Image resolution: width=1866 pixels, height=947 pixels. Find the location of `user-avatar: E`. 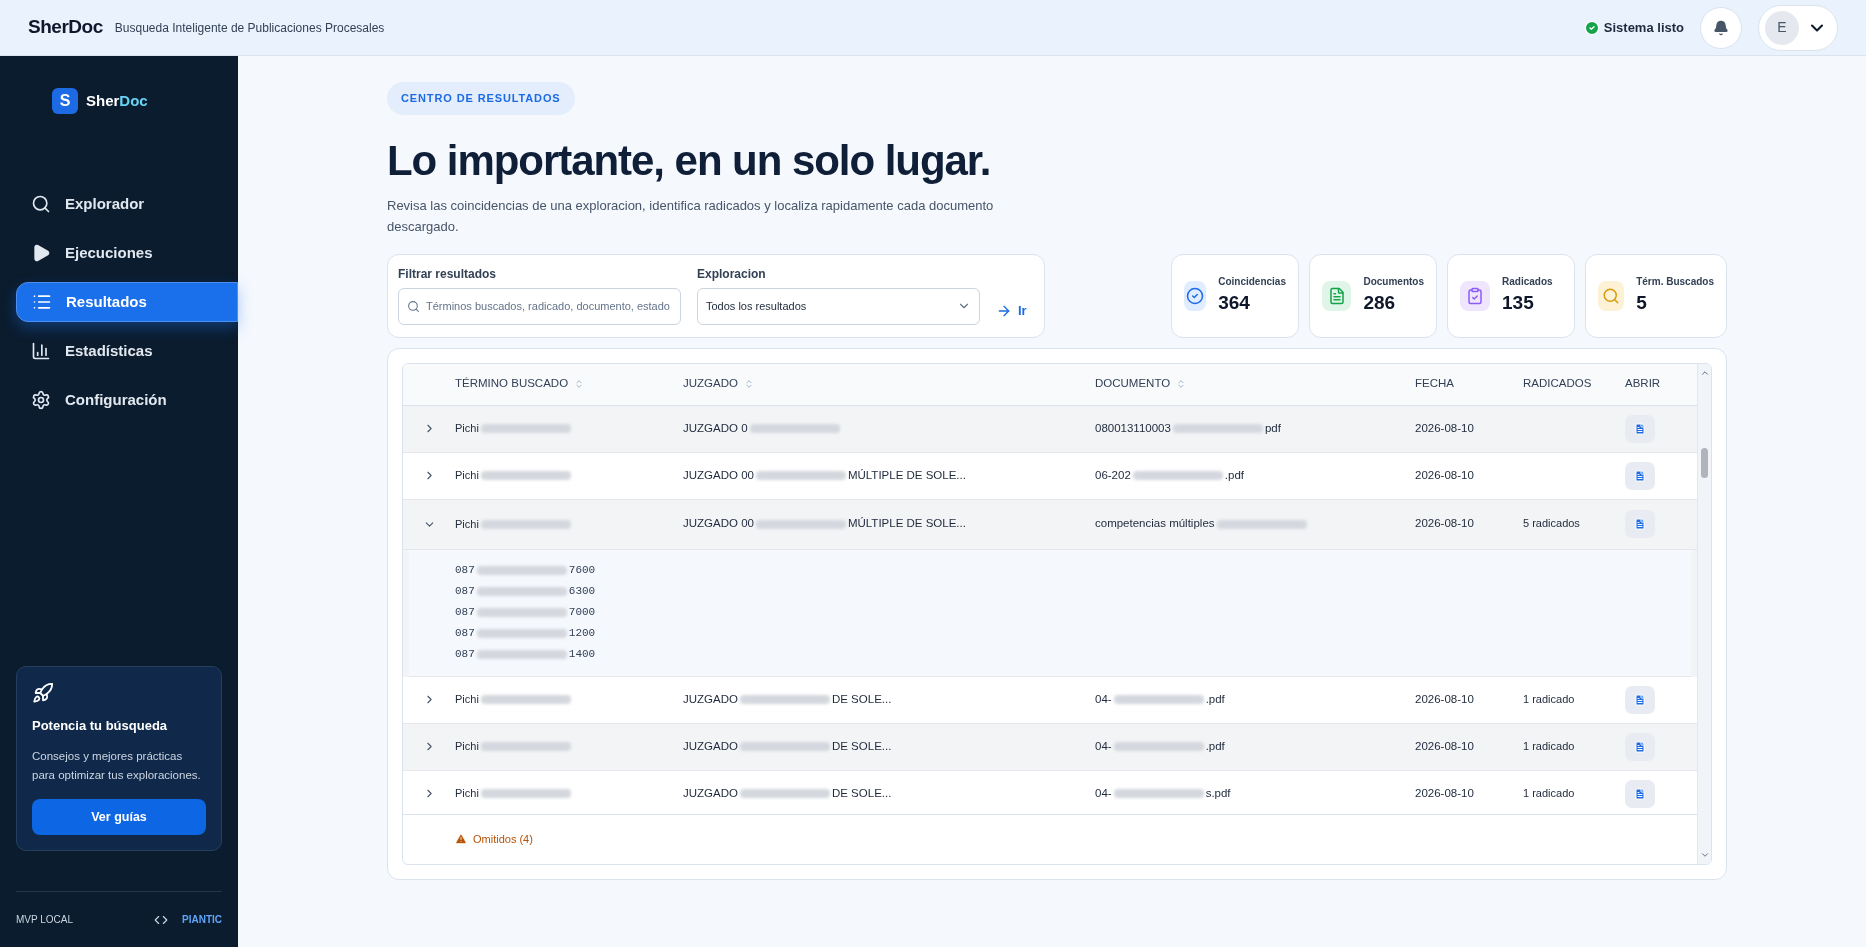

user-avatar: E is located at coordinates (1782, 27).